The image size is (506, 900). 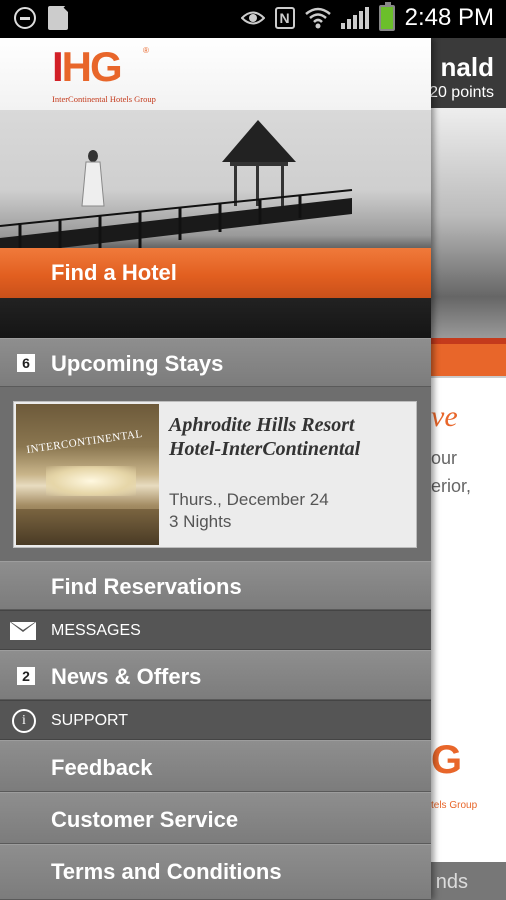 I want to click on news-offers-label: News & Offers, so click(x=126, y=676).